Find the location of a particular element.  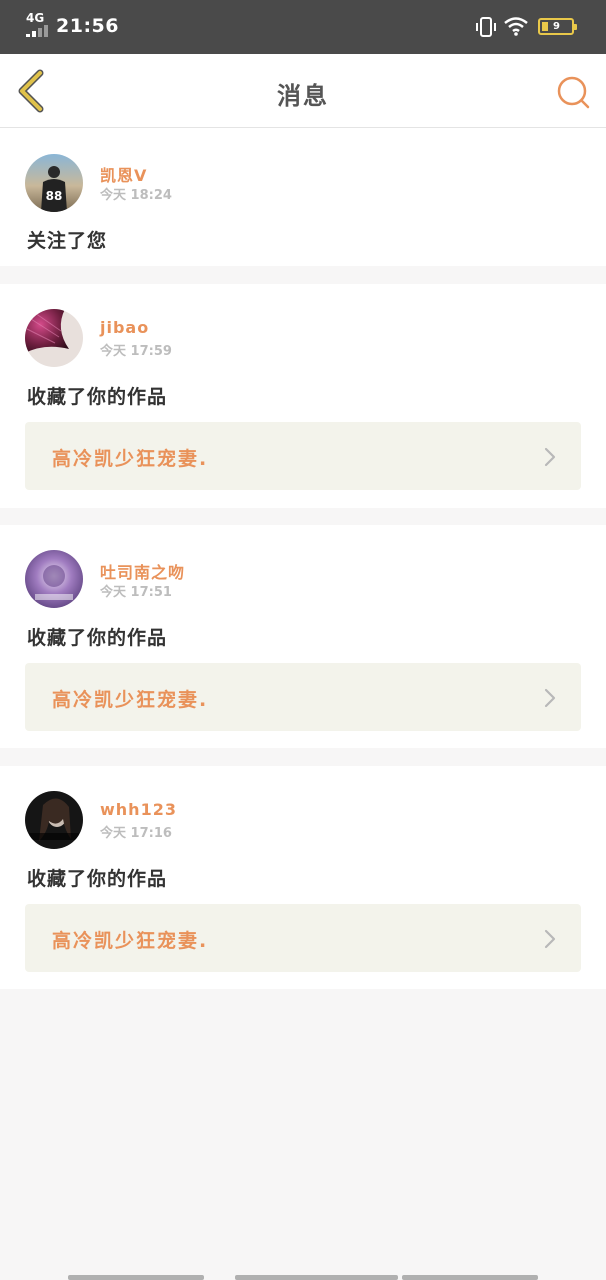

battery-icon: 9 is located at coordinates (557, 26).